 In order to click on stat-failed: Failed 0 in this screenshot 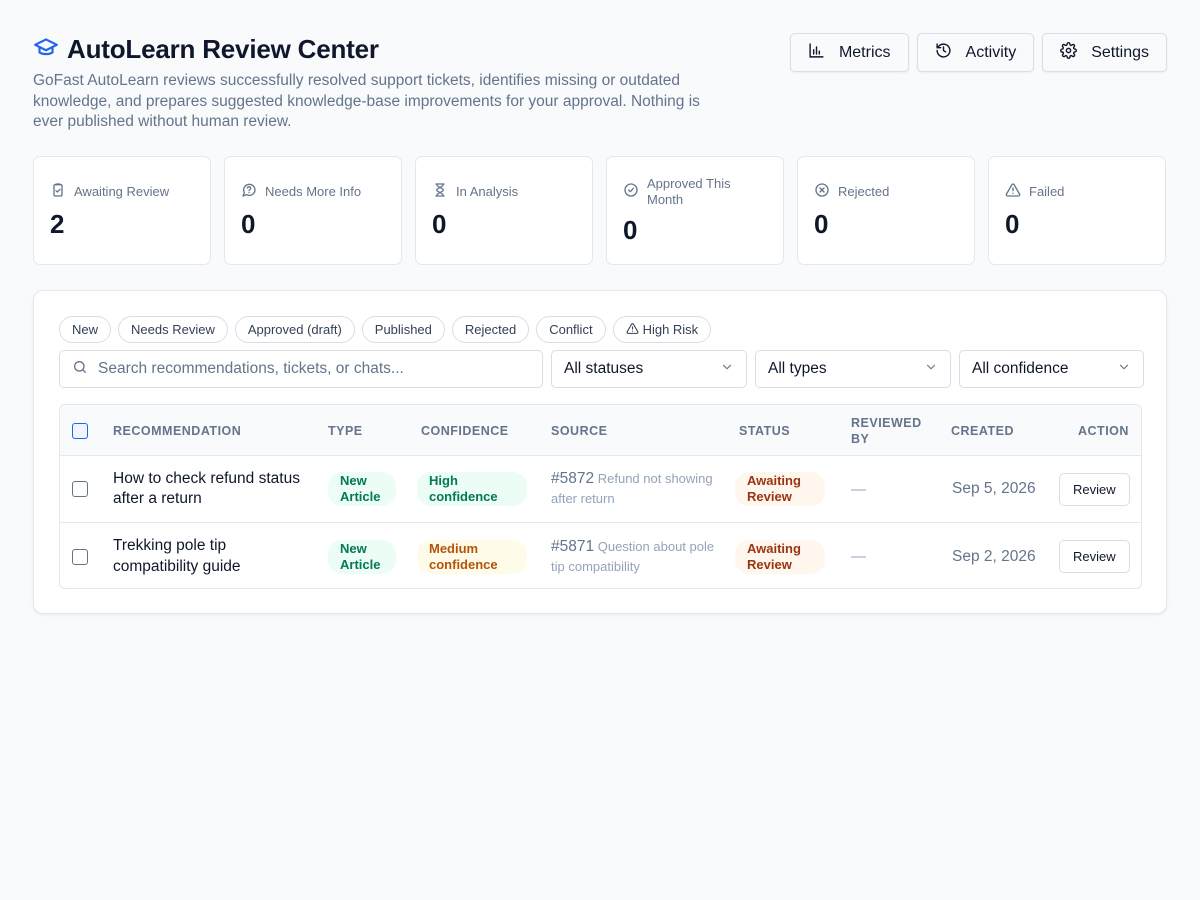, I will do `click(1077, 210)`.